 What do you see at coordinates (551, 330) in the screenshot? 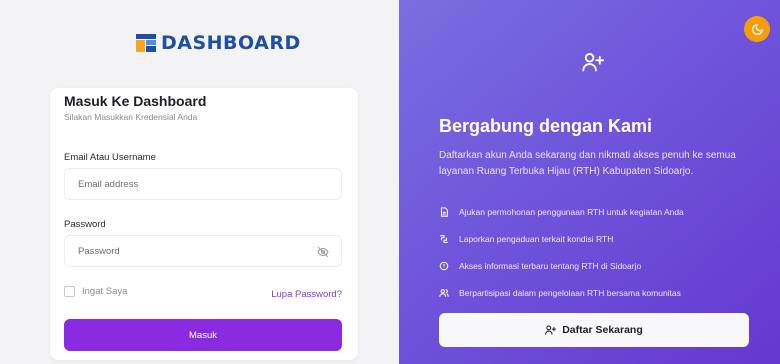
I see `user-plus-small-icon` at bounding box center [551, 330].